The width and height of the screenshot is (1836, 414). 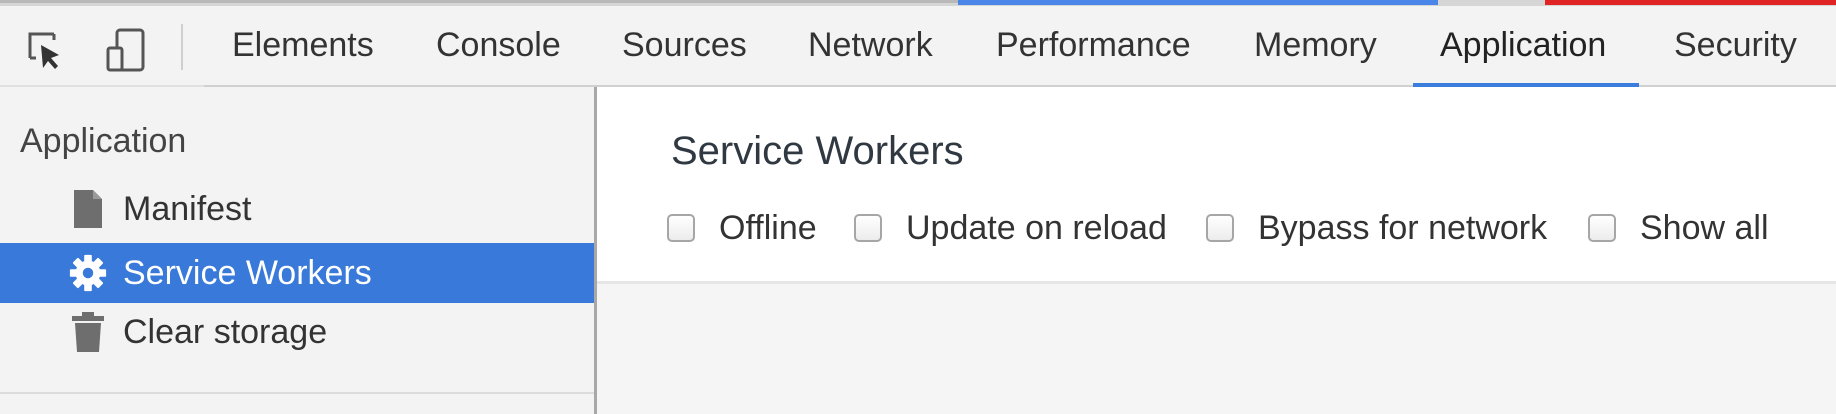 I want to click on show-all-checkbox: Show all, so click(x=1678, y=228).